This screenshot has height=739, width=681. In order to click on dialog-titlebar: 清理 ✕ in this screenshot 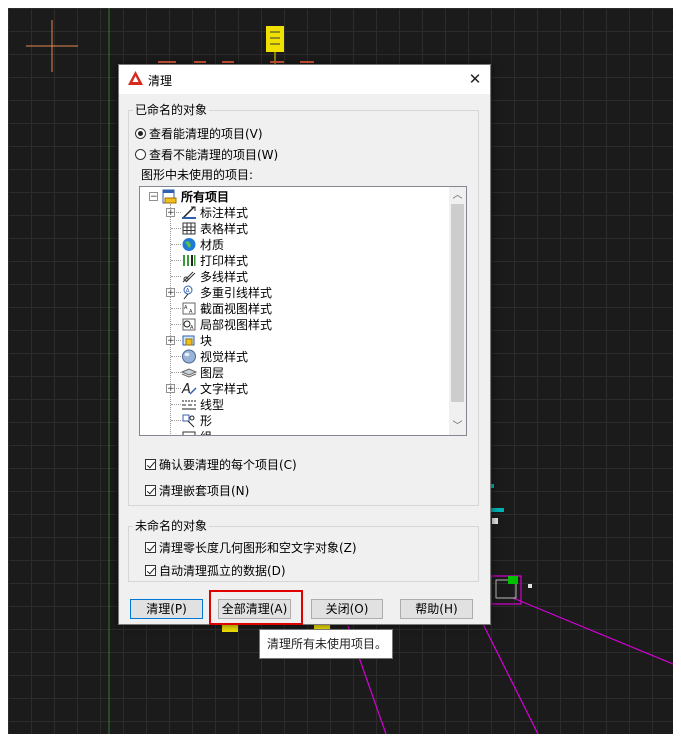, I will do `click(304, 79)`.